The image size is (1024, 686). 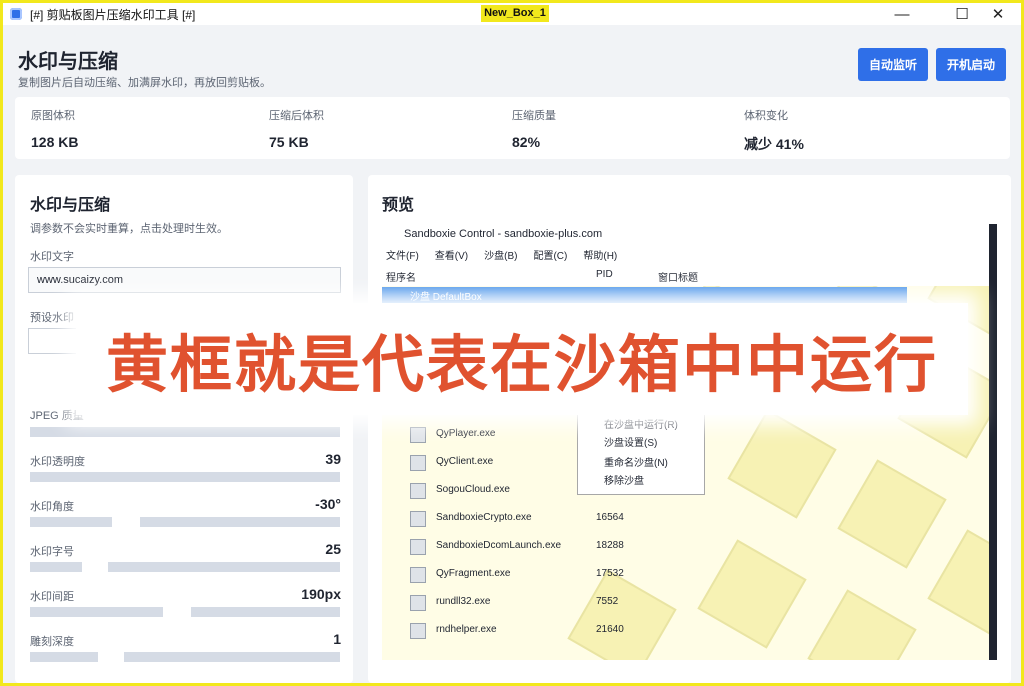 I want to click on process-row: SandboxieCrypto.exe 16564, so click(x=540, y=519).